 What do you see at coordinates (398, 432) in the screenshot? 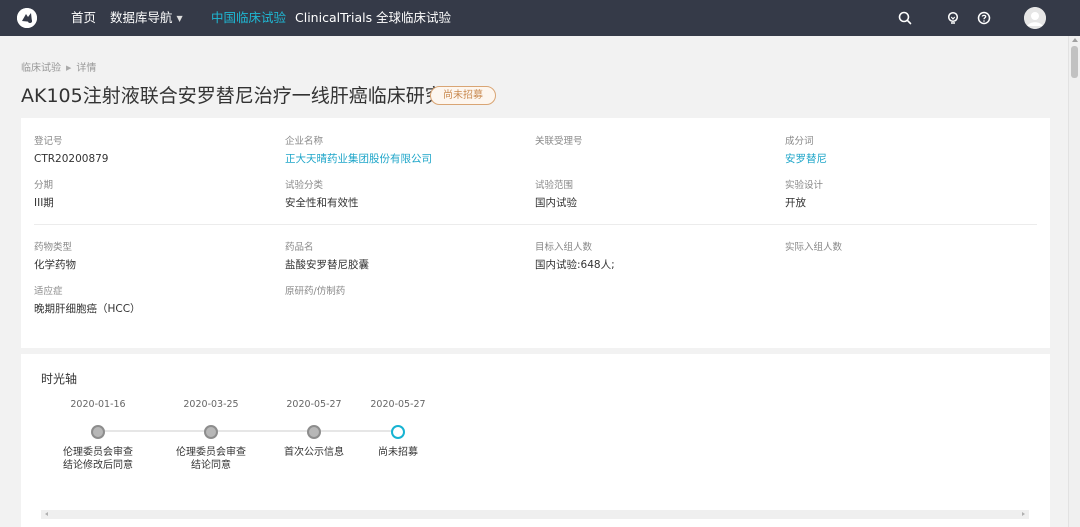
I see `timeline-dot-current` at bounding box center [398, 432].